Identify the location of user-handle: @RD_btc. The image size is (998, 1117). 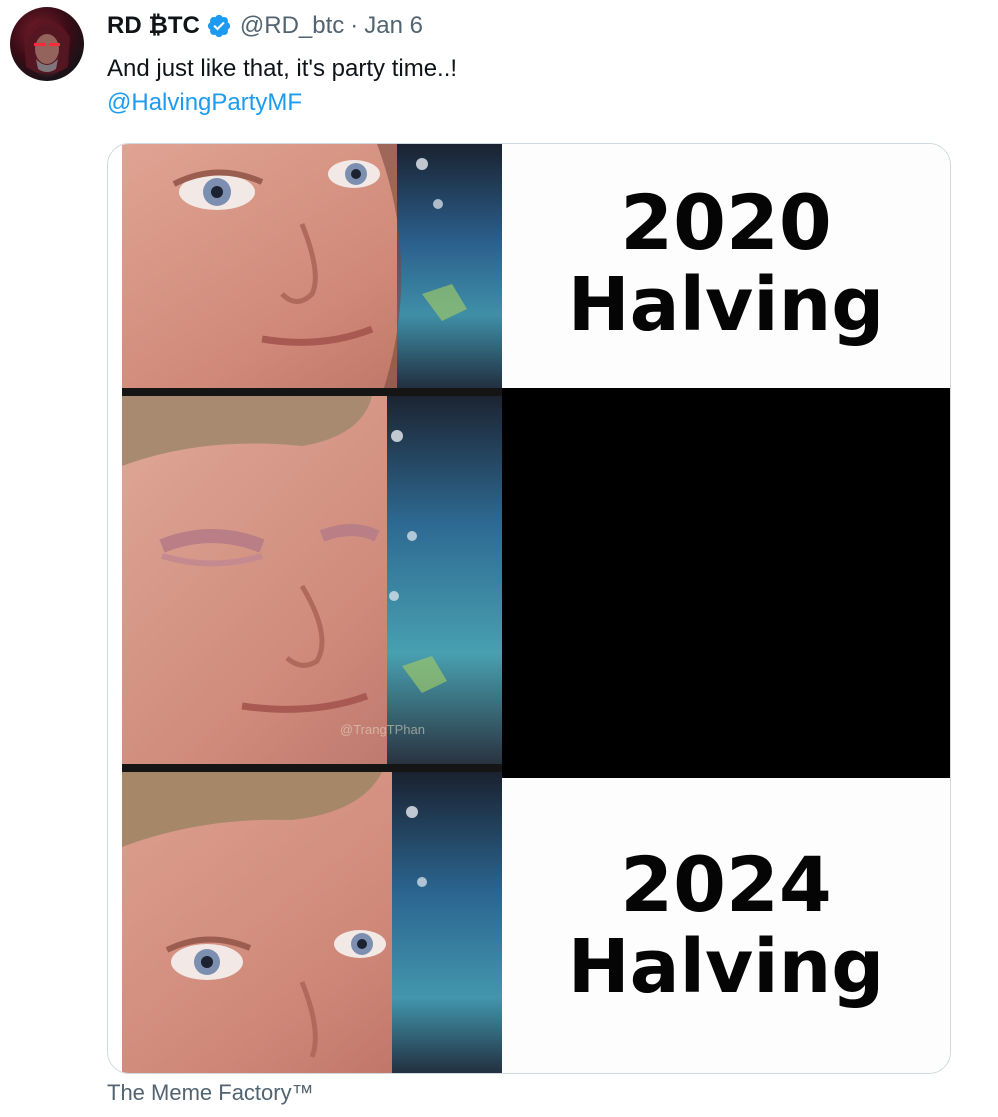
(292, 26).